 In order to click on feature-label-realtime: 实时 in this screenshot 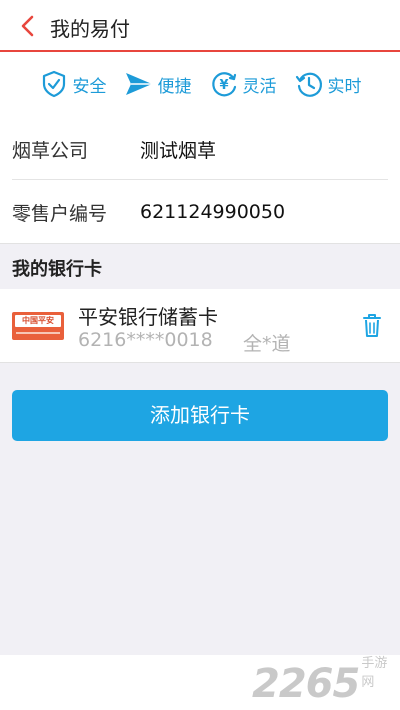, I will do `click(344, 86)`.